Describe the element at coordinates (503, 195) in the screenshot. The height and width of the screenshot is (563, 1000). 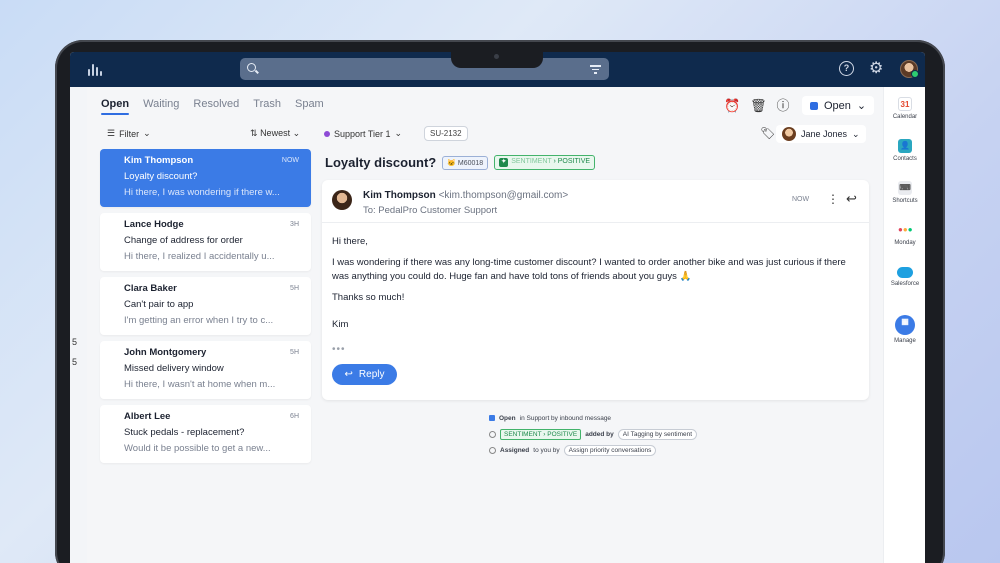
I see `message-from-email: <kim.thompson@gmail.com>` at that location.